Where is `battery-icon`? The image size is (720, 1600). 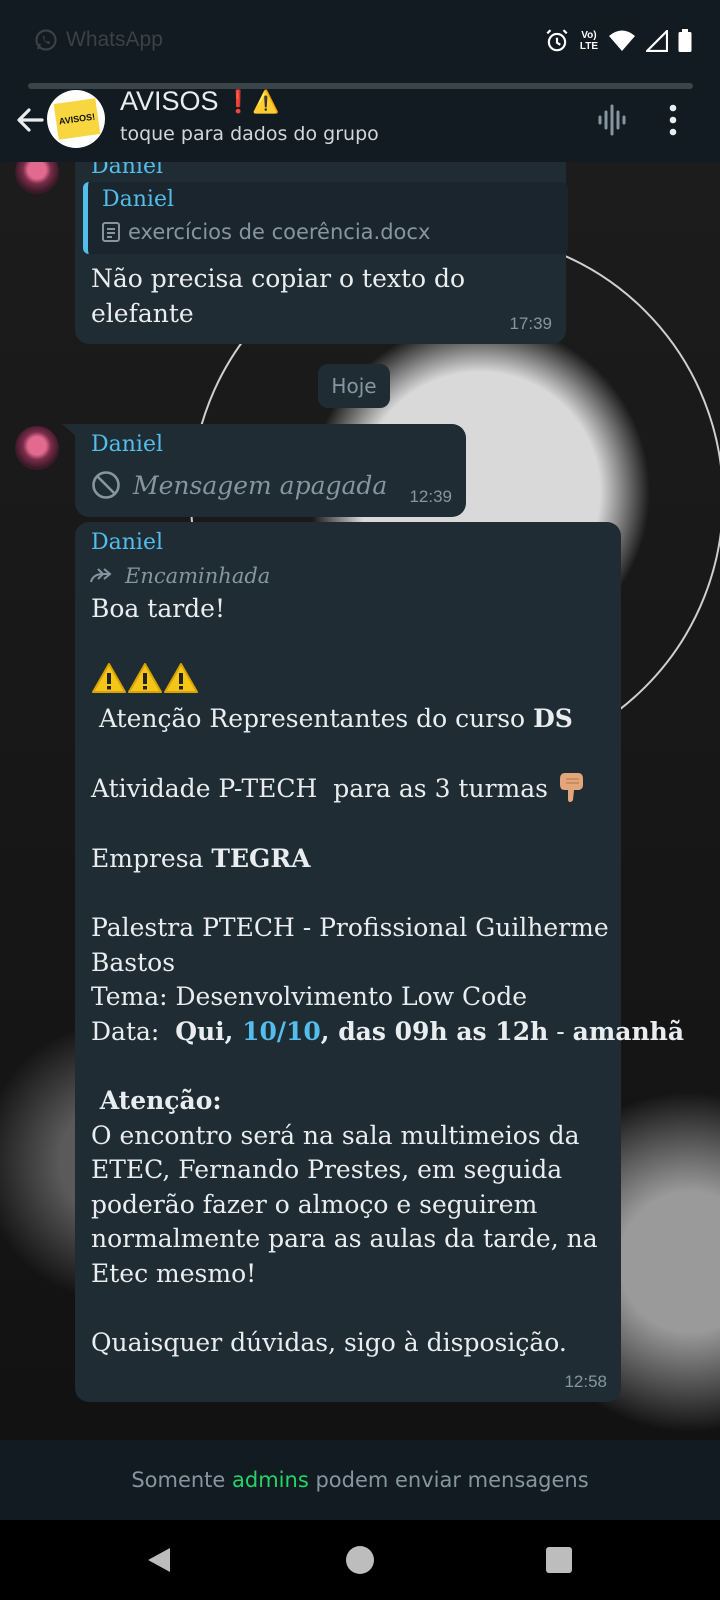 battery-icon is located at coordinates (685, 40).